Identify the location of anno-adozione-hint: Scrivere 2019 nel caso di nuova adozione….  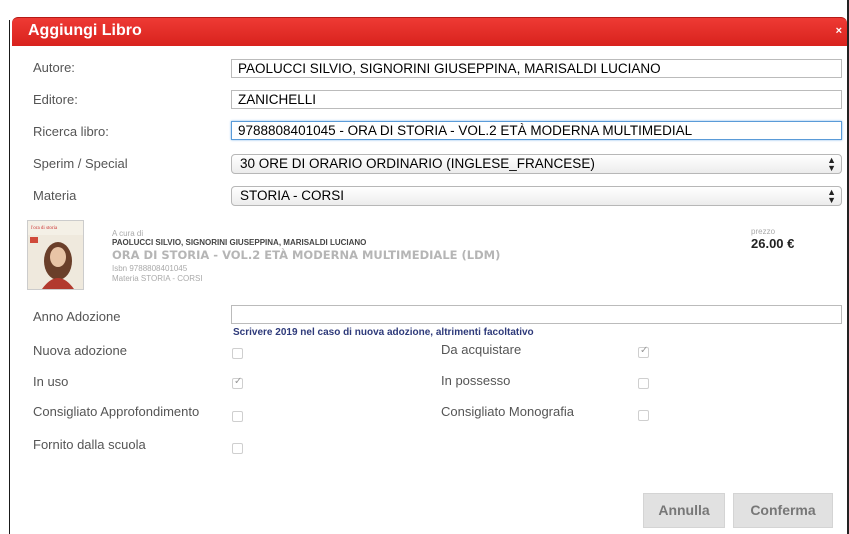
(383, 332).